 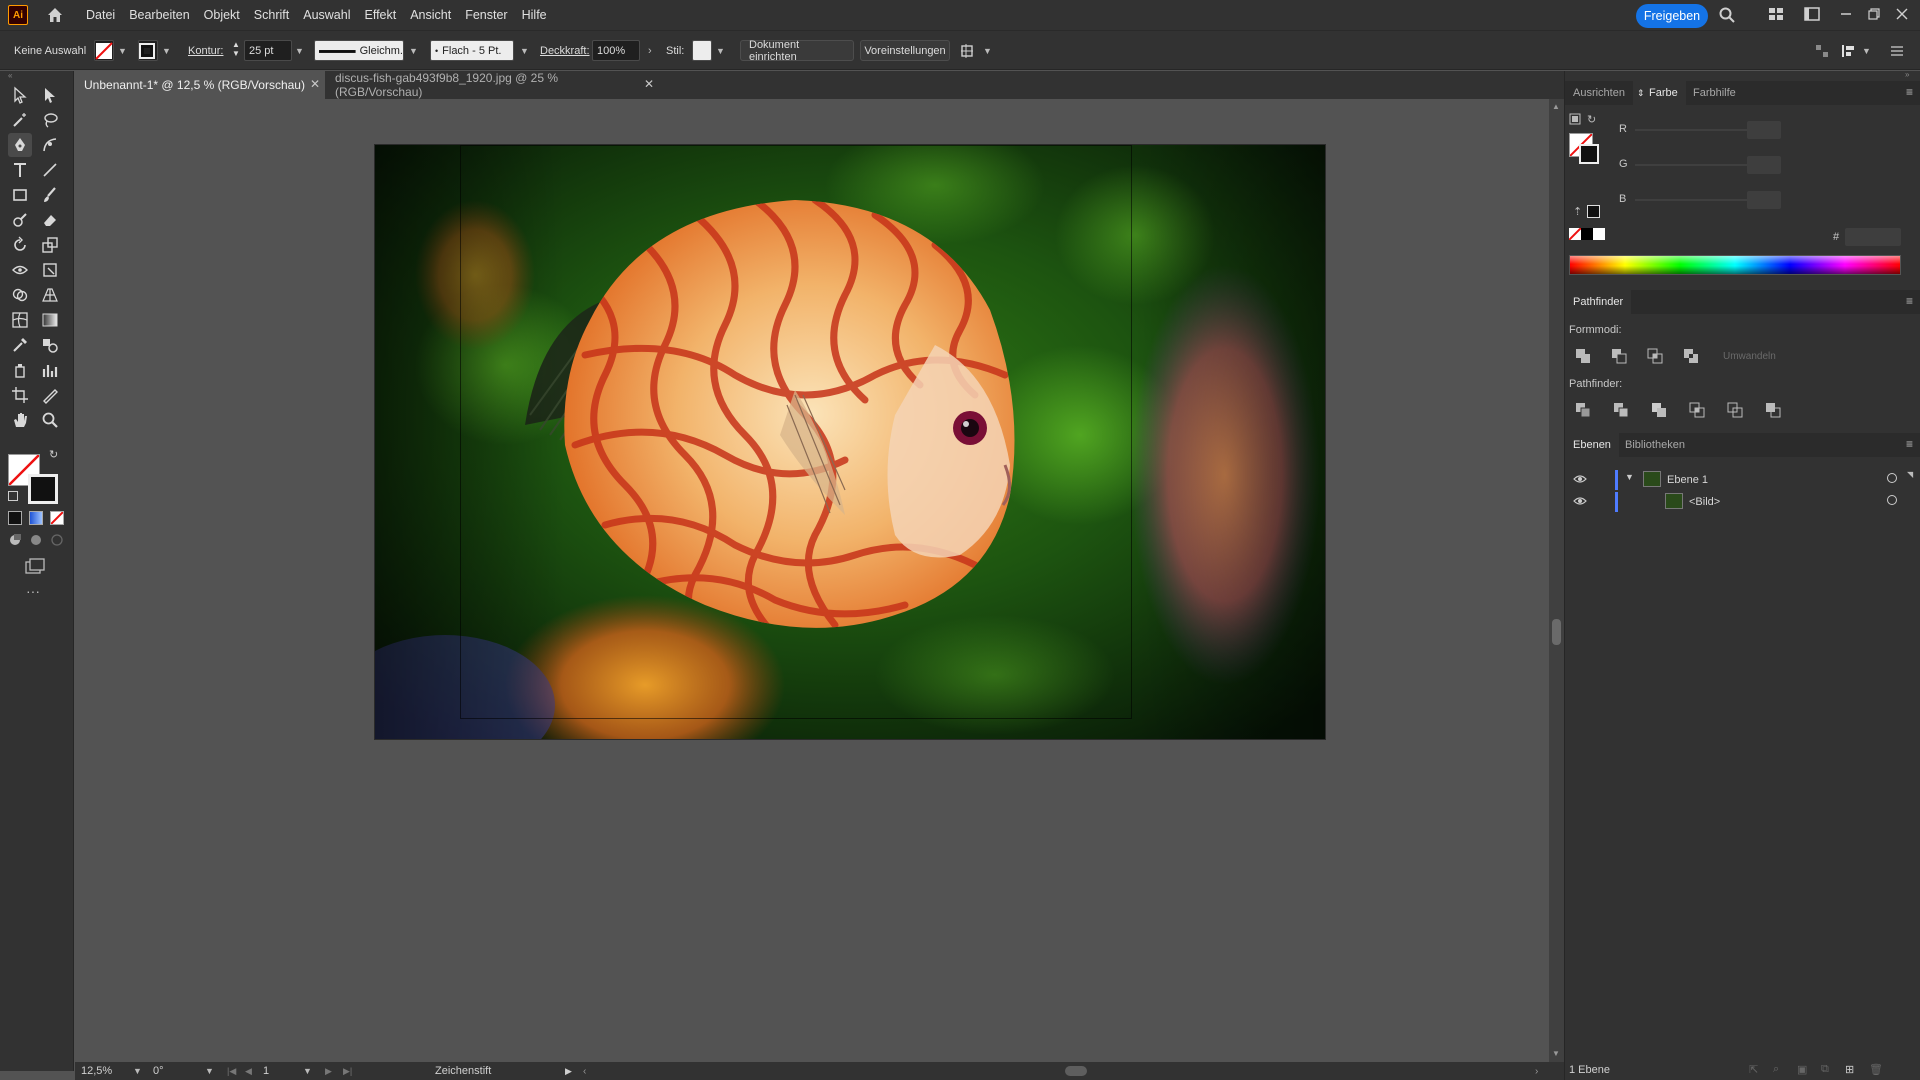 What do you see at coordinates (53, 454) in the screenshot?
I see `swap-fill-stroke-icon: ↻` at bounding box center [53, 454].